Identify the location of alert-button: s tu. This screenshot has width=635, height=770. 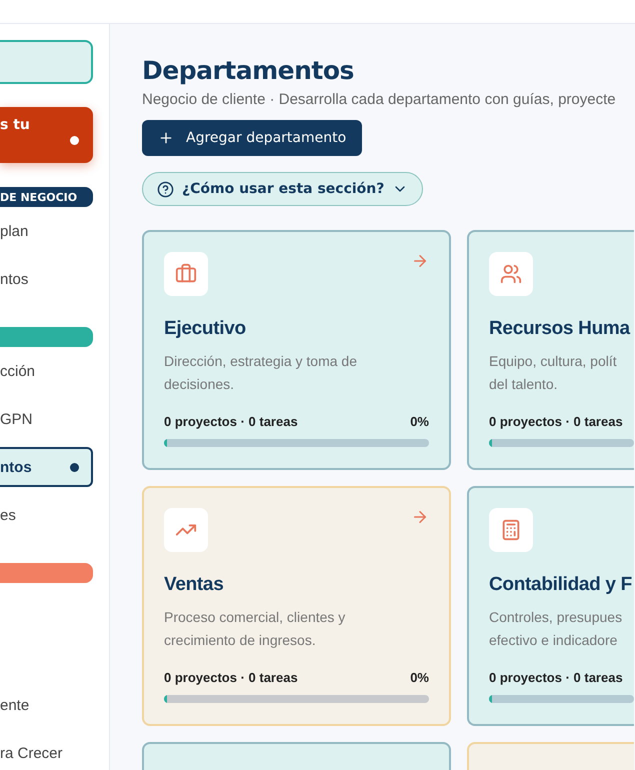
(46, 135).